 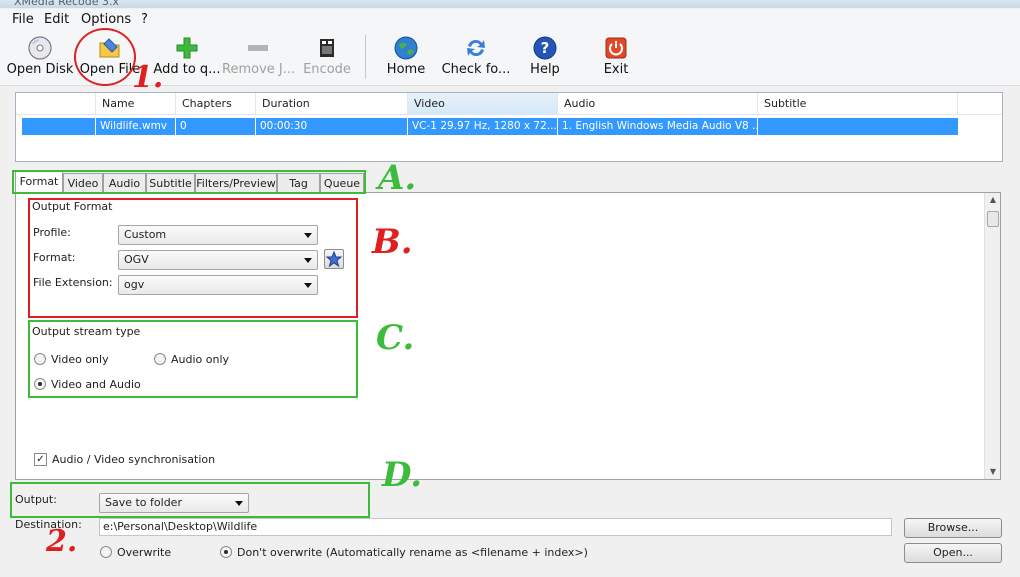 I want to click on row-blank-cell, so click(x=59, y=126).